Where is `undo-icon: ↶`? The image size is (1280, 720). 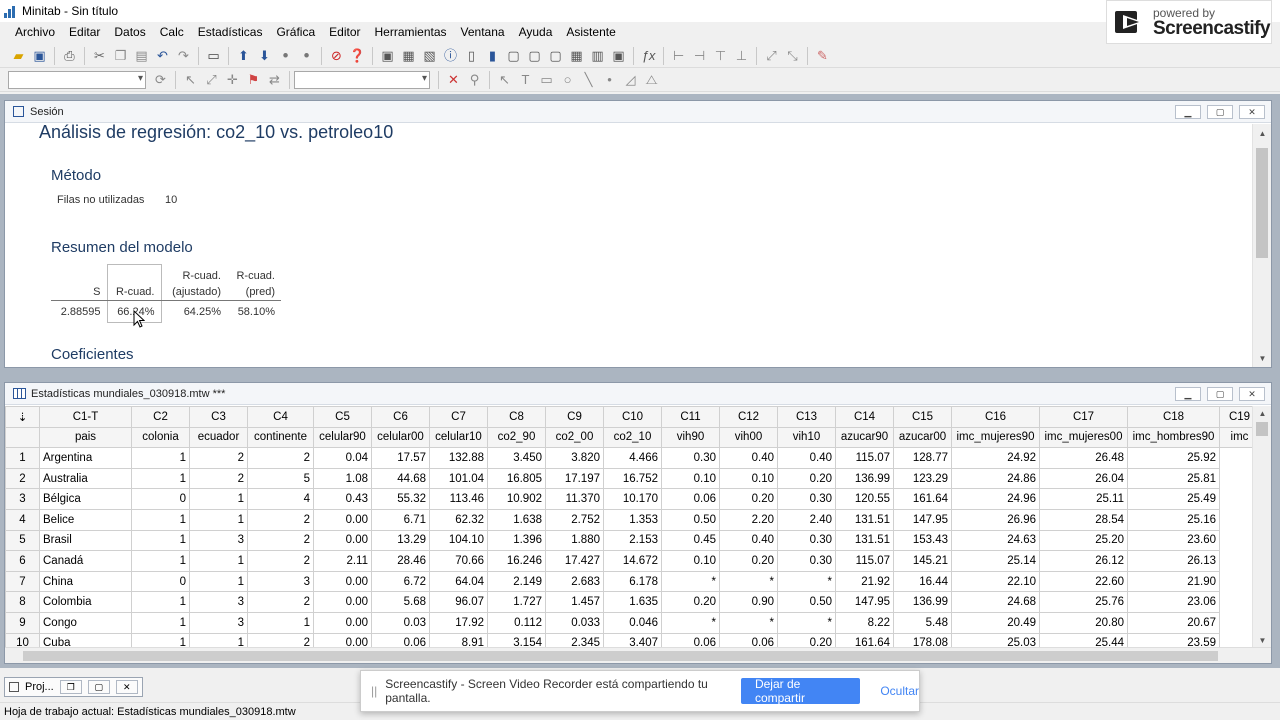
undo-icon: ↶ is located at coordinates (163, 56).